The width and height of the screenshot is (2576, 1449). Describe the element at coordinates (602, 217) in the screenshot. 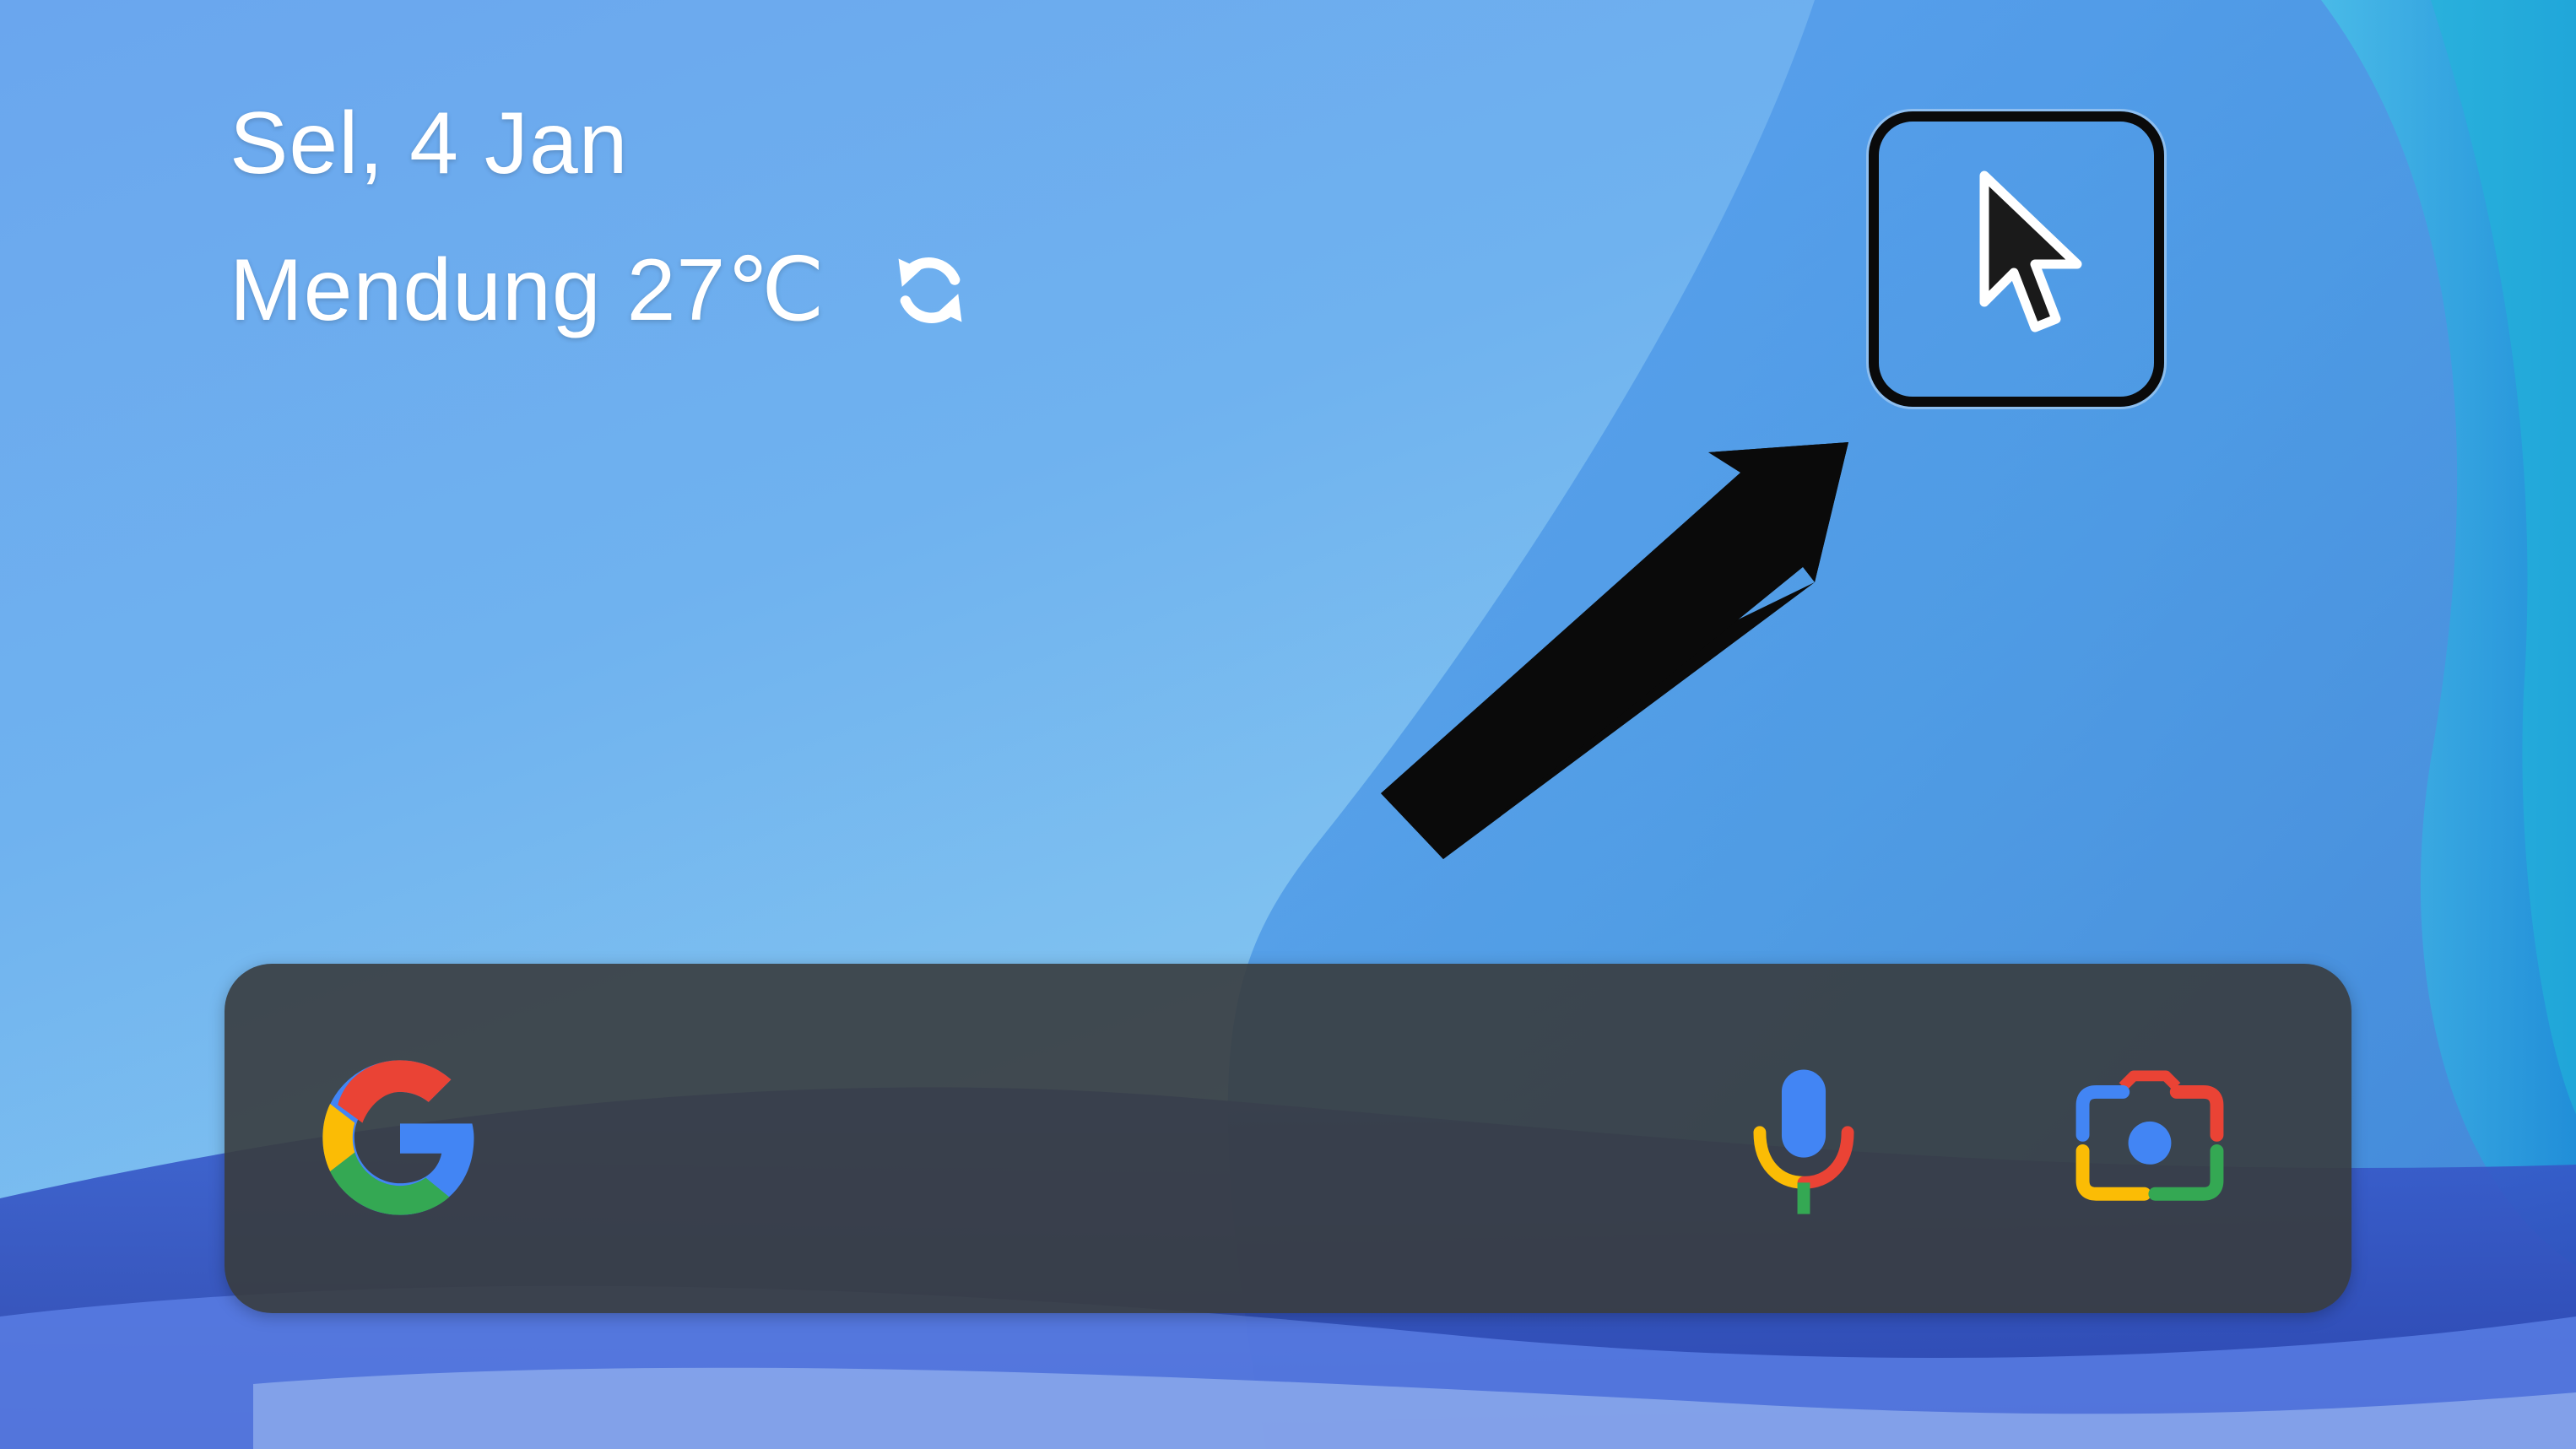

I see `date-weather-widget: Sel, 4 Jan Mendung 27℃` at that location.